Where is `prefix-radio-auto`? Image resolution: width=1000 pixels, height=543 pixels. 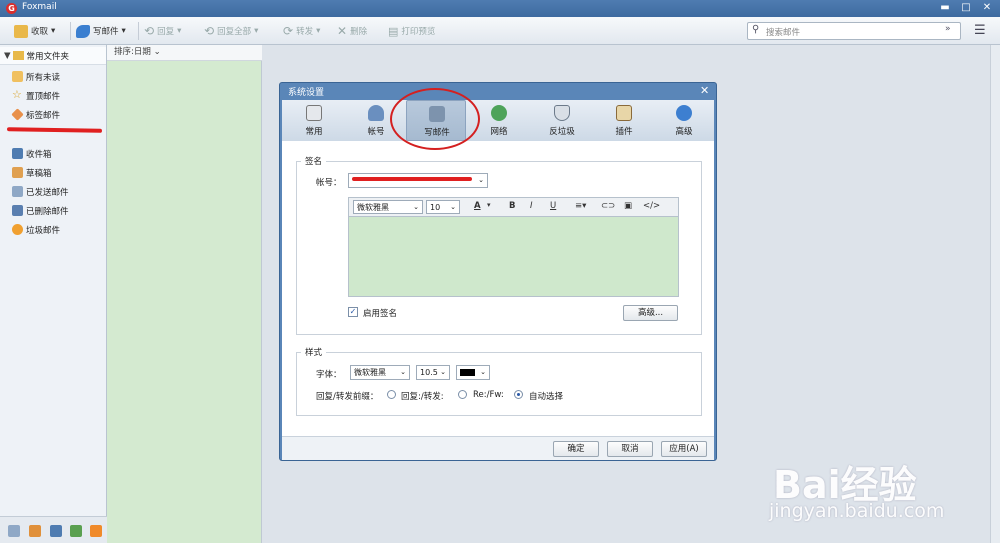 prefix-radio-auto is located at coordinates (518, 394).